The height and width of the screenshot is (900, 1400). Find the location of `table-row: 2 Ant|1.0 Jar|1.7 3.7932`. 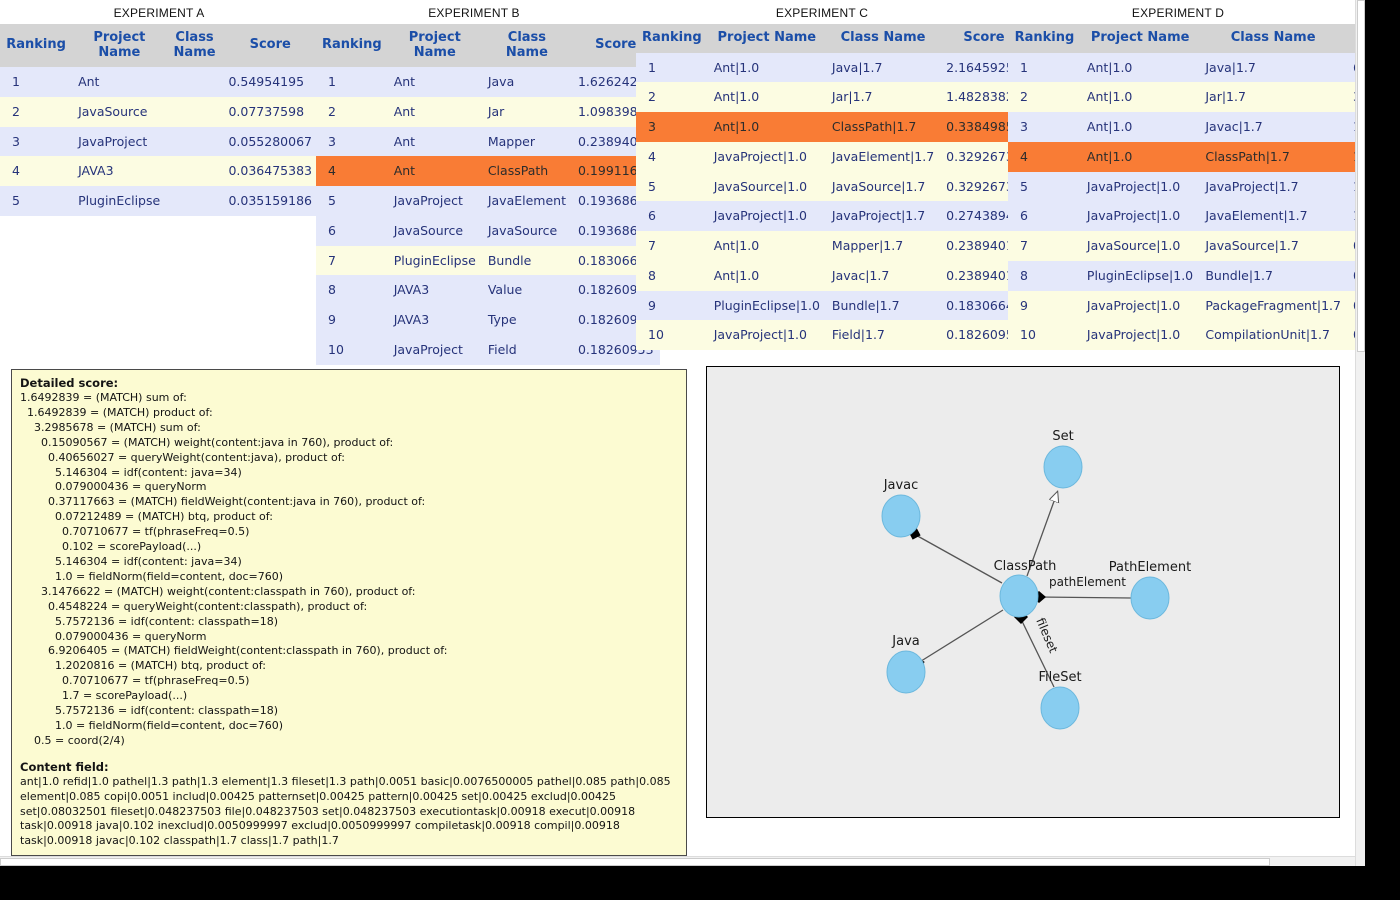

table-row: 2 Ant|1.0 Jar|1.7 3.7932 is located at coordinates (1186, 97).